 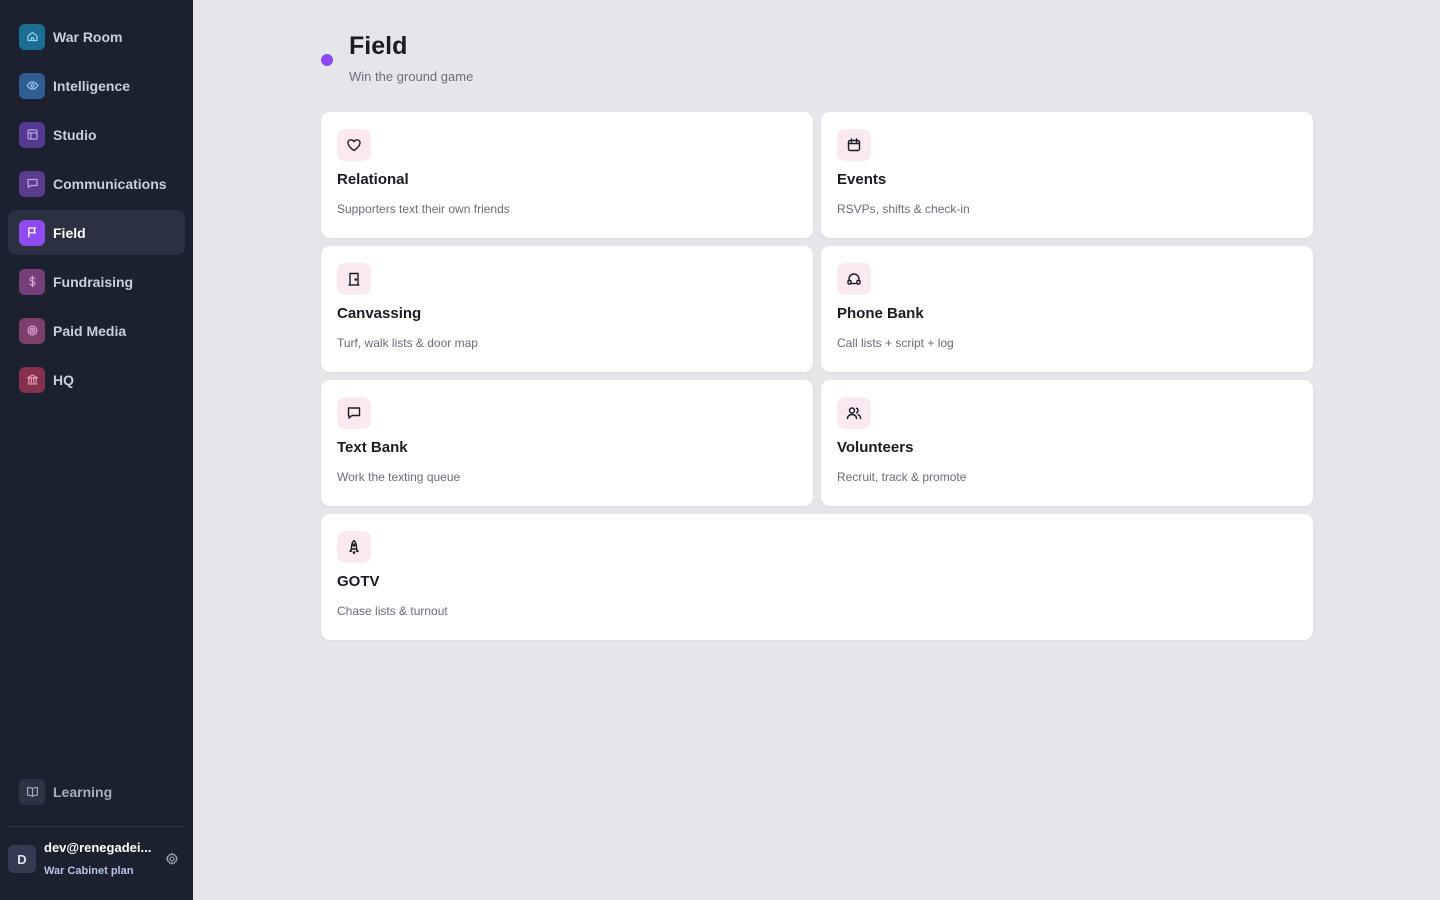 What do you see at coordinates (411, 76) in the screenshot?
I see `page-subtitle: Win the ground game` at bounding box center [411, 76].